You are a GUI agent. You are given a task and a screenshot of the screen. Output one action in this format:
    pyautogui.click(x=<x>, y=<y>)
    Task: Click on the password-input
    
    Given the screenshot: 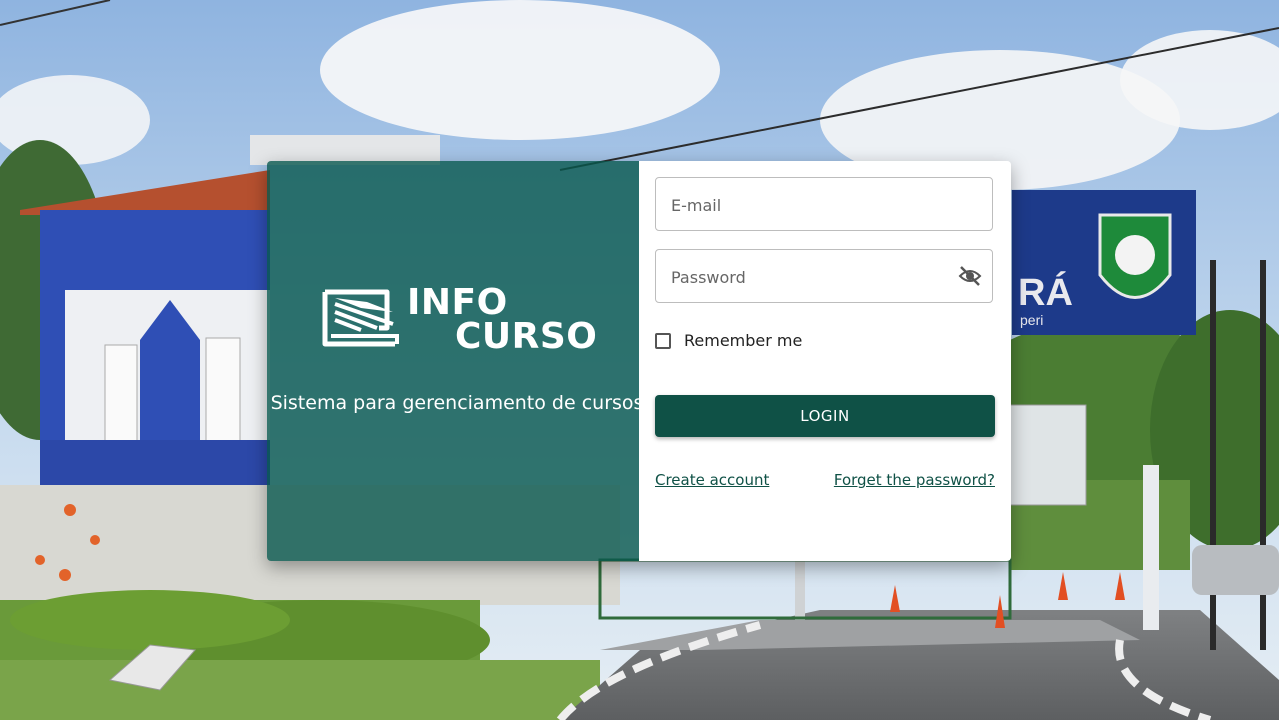 What is the action you would take?
    pyautogui.click(x=816, y=277)
    